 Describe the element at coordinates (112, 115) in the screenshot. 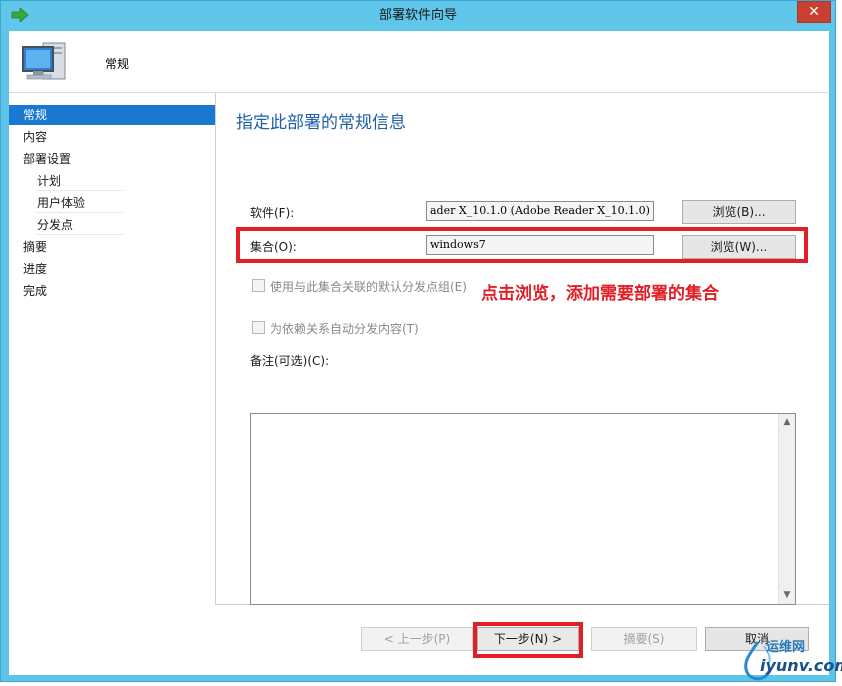

I see `nav-item-general: 常规` at that location.